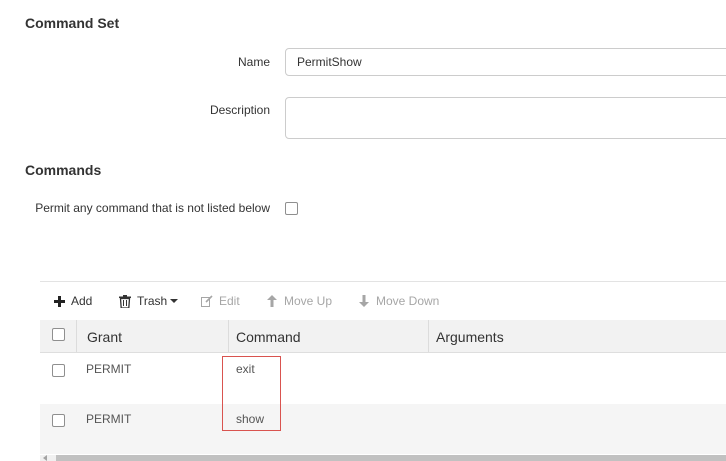 The image size is (726, 461). I want to click on arrow-down-icon, so click(364, 301).